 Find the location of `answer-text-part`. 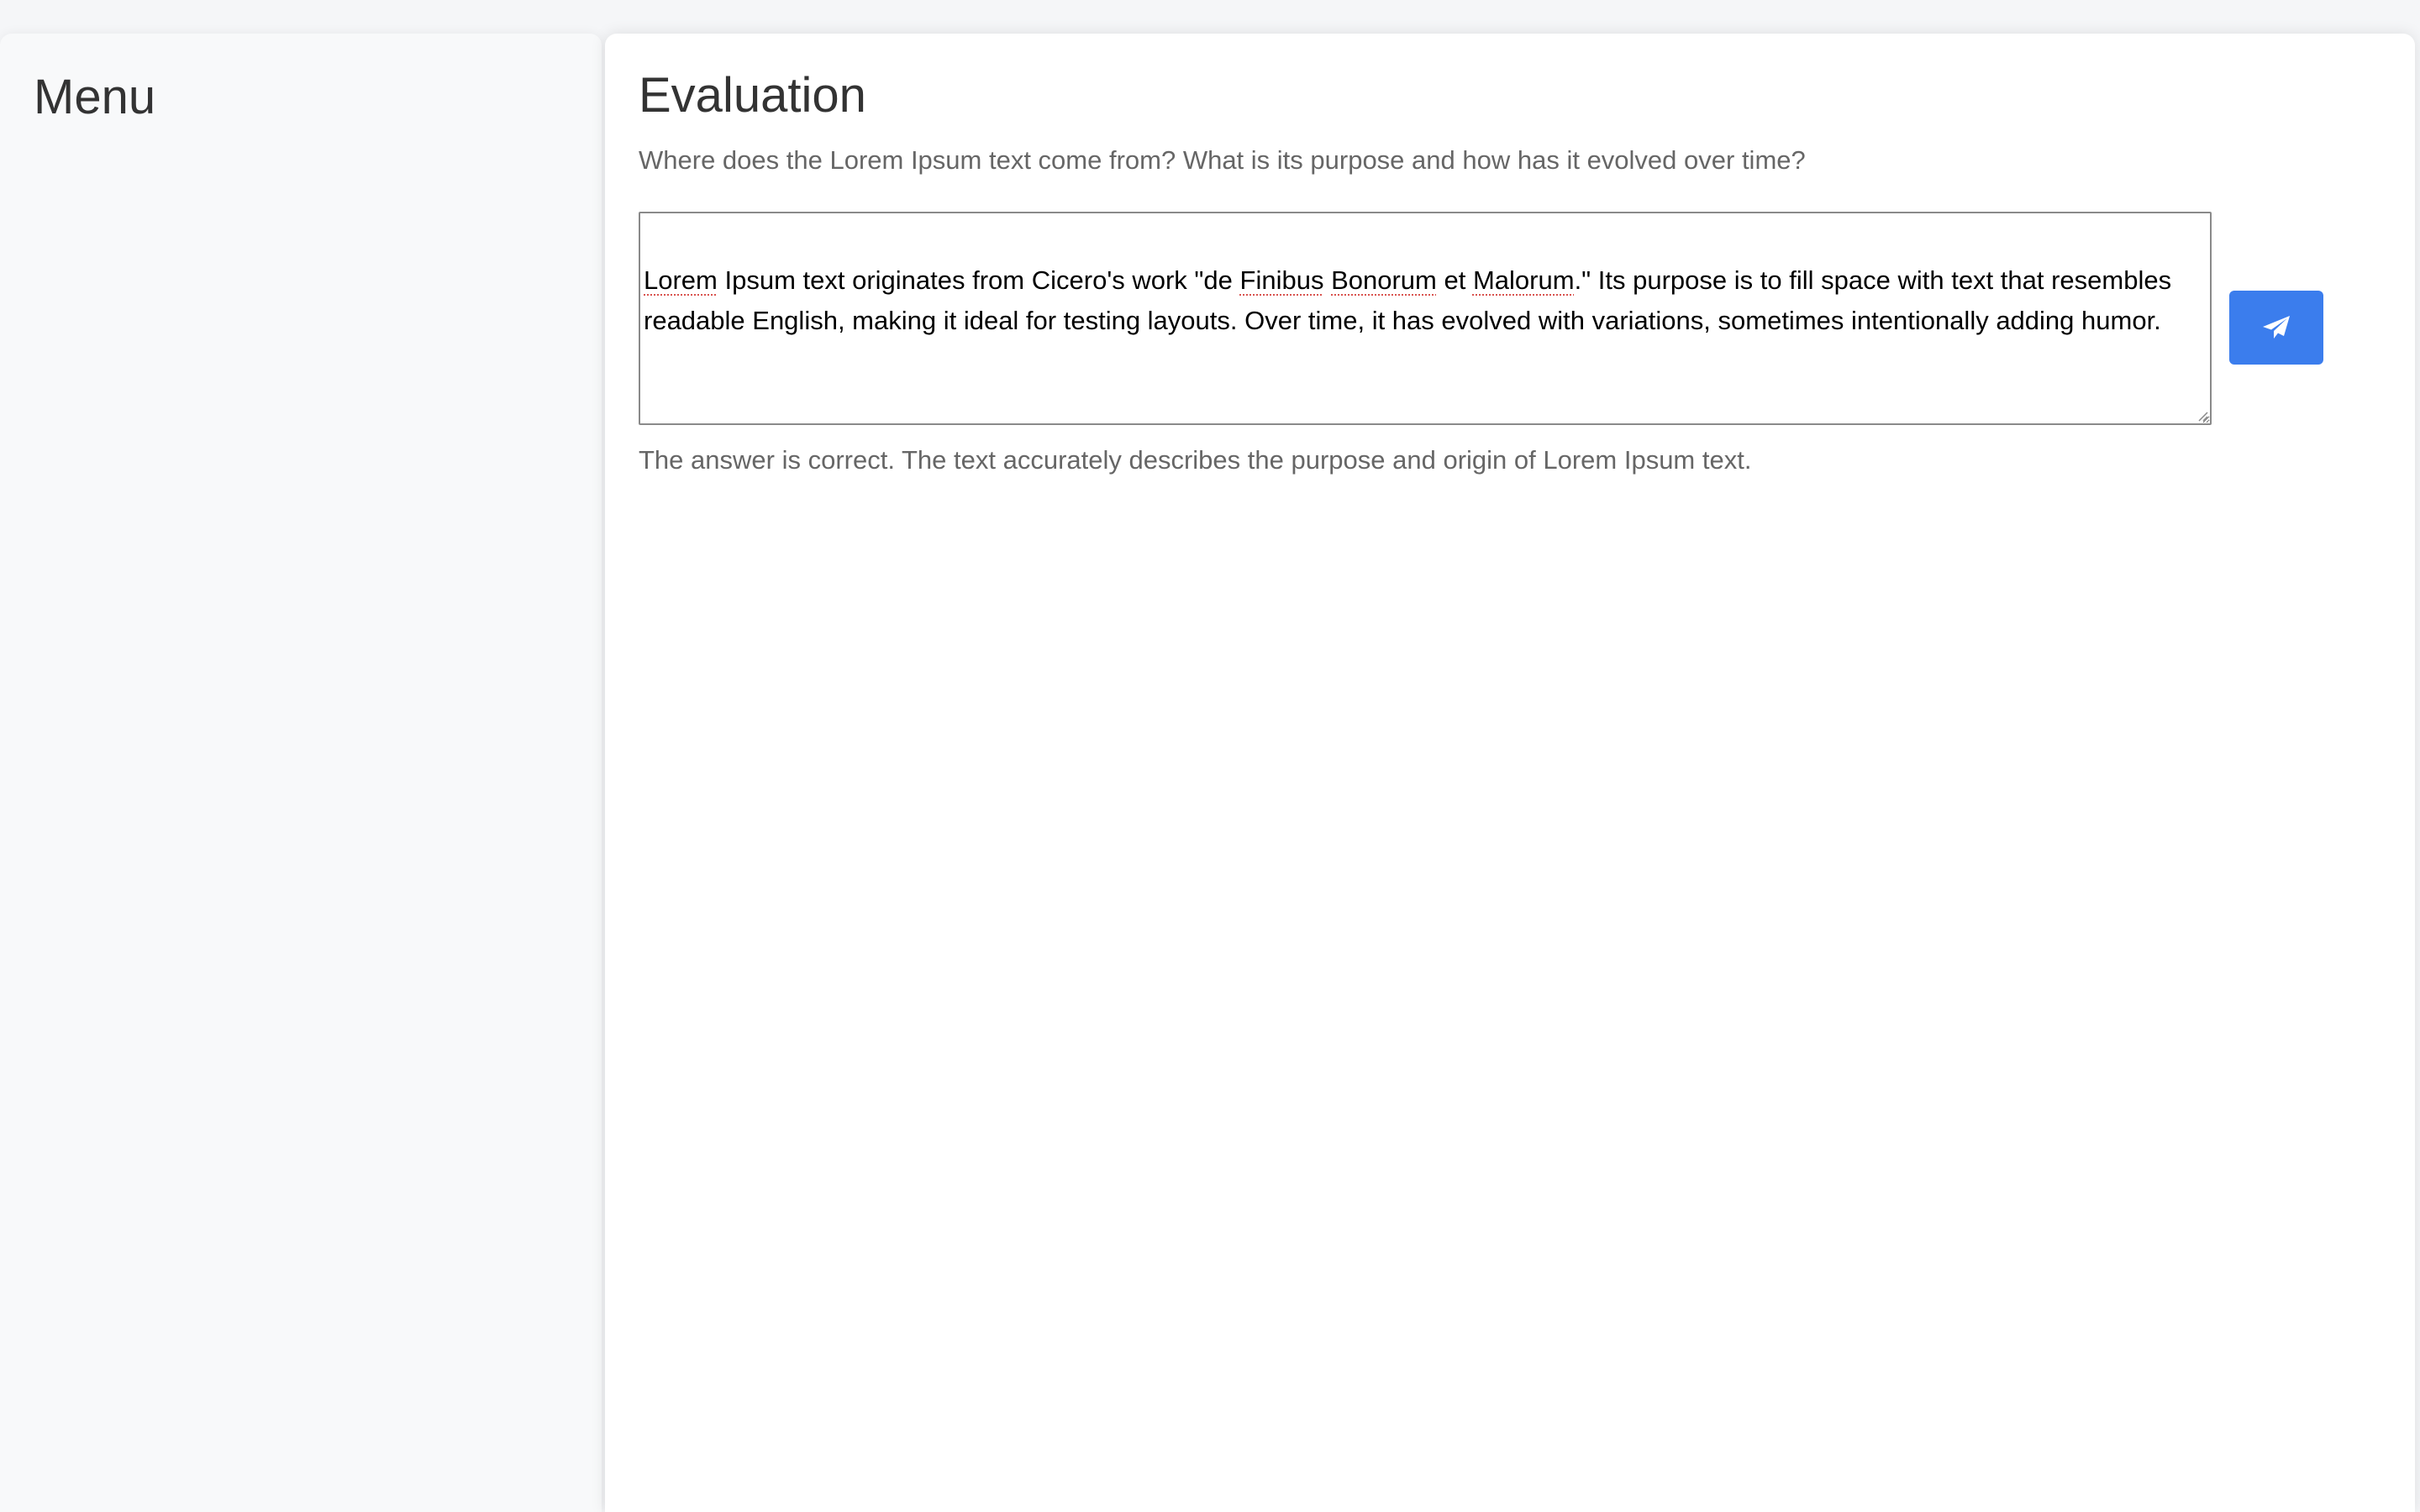

answer-text-part is located at coordinates (1327, 280).